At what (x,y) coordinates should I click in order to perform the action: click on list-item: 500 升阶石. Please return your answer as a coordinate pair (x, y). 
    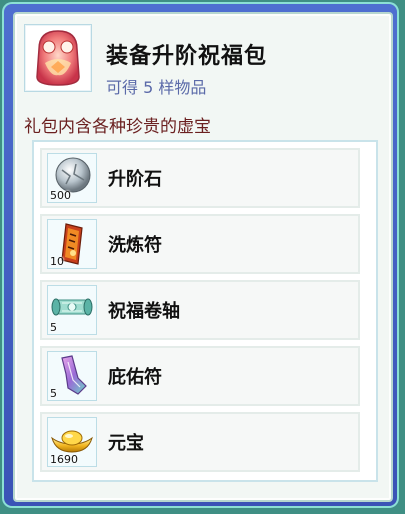
    Looking at the image, I should click on (200, 178).